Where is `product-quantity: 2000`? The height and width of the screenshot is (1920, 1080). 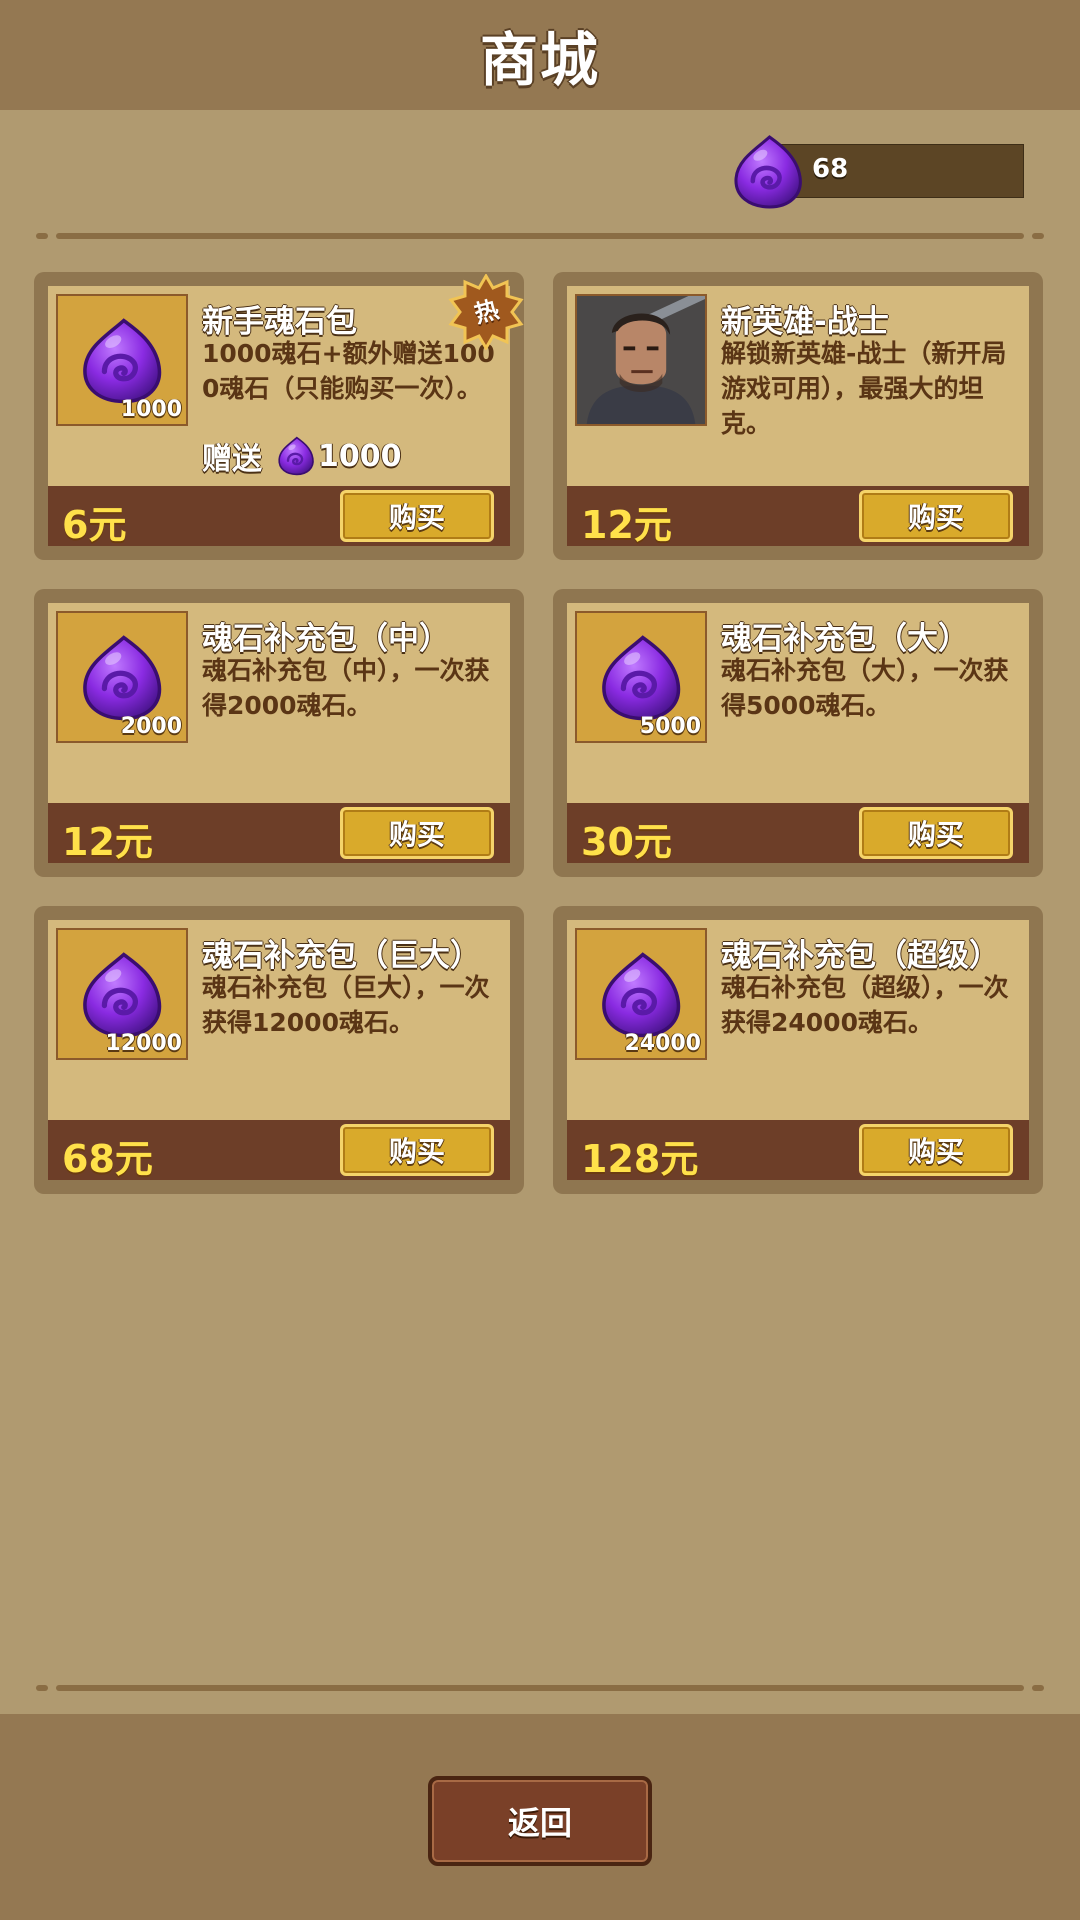 product-quantity: 2000 is located at coordinates (151, 726).